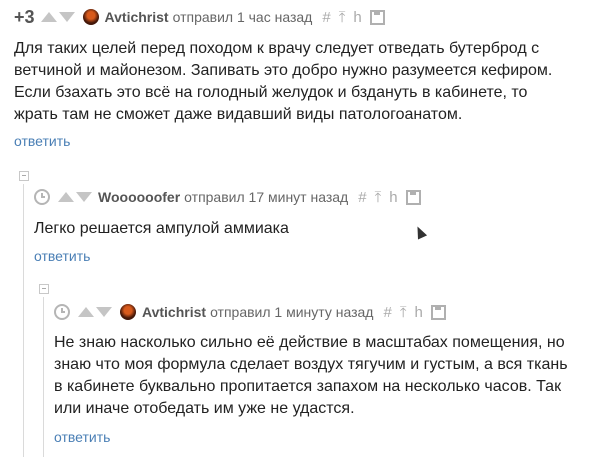 Image resolution: width=600 pixels, height=457 pixels. What do you see at coordinates (292, 312) in the screenshot?
I see `comment-meta: отправил 1 минуту назад` at bounding box center [292, 312].